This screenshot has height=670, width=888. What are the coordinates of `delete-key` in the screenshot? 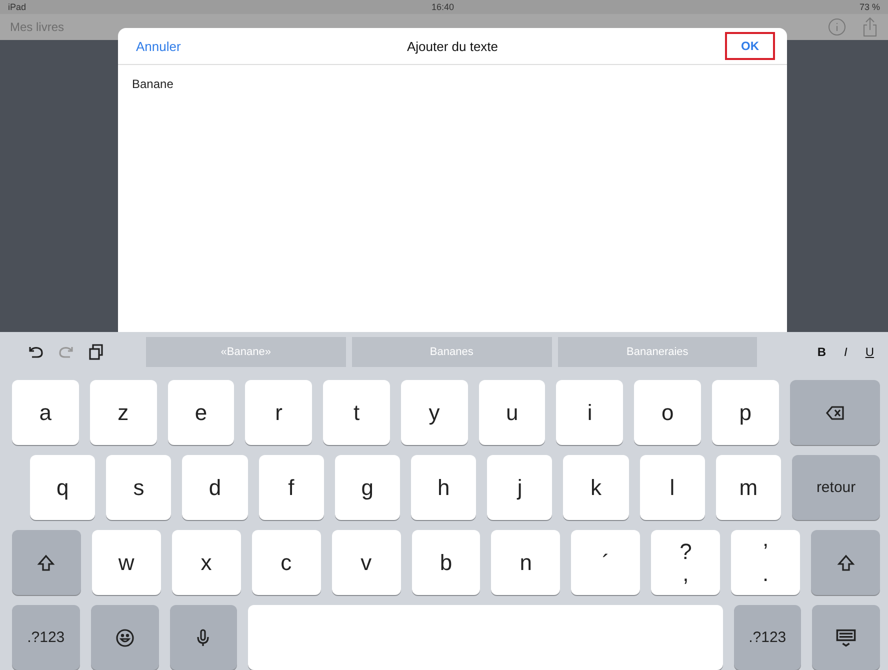 It's located at (835, 412).